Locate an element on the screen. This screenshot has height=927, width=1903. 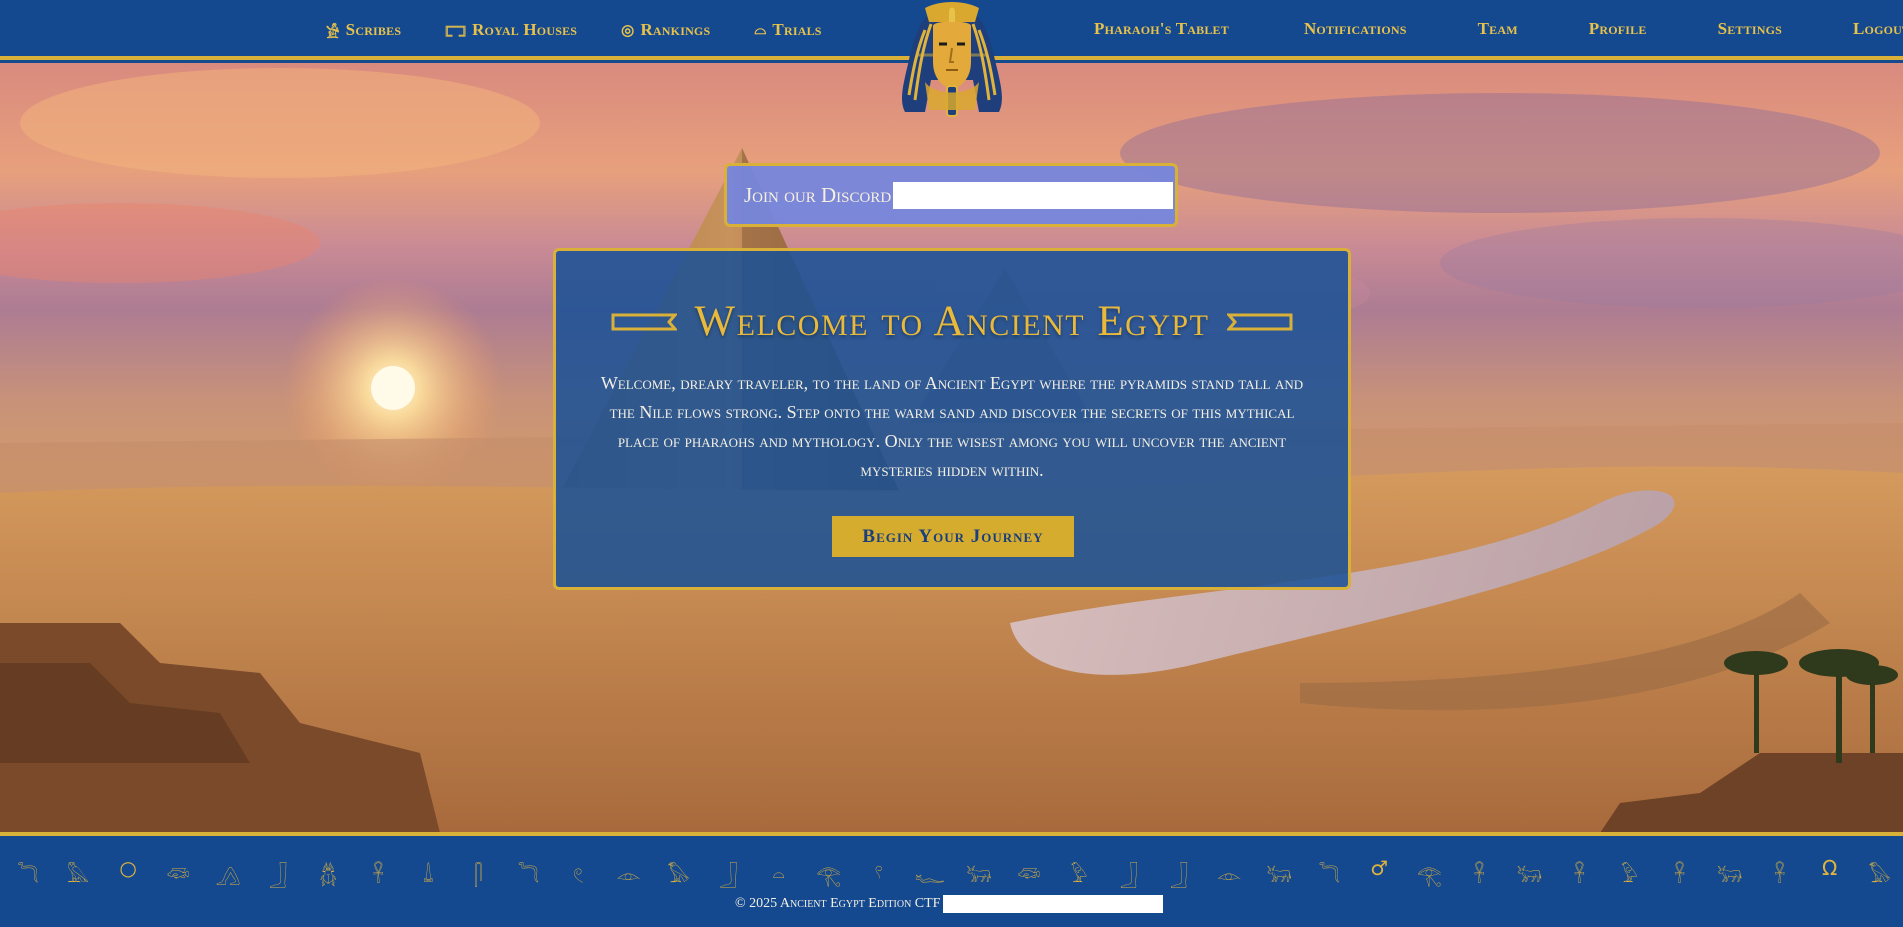
discord-label: Join our Discord is located at coordinates (818, 194).